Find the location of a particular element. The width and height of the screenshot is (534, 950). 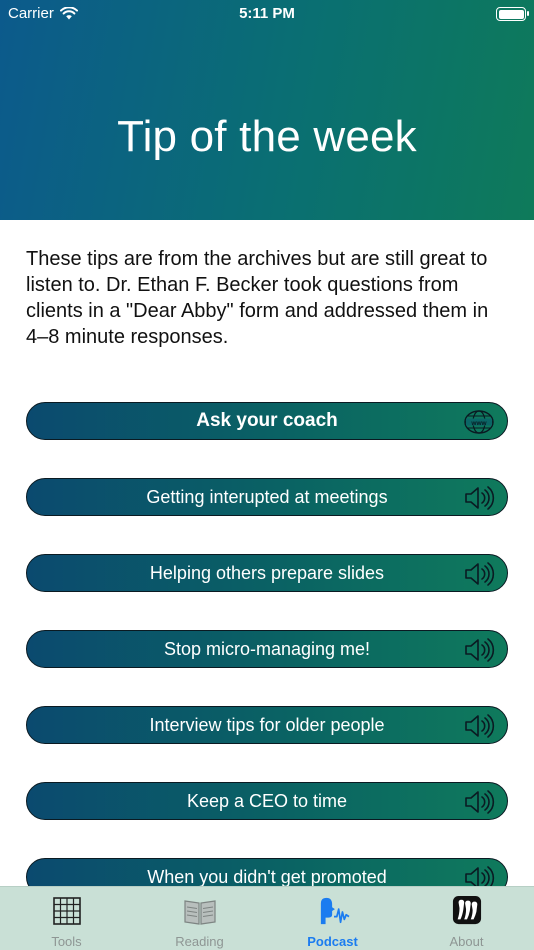

tip-label: Helping others prepare slides is located at coordinates (267, 572).